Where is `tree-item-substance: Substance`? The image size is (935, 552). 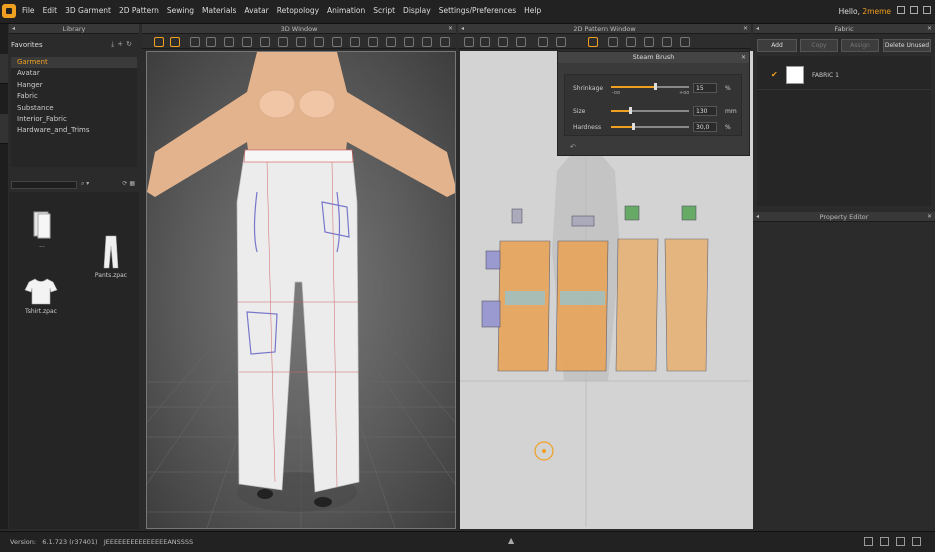 tree-item-substance: Substance is located at coordinates (74, 108).